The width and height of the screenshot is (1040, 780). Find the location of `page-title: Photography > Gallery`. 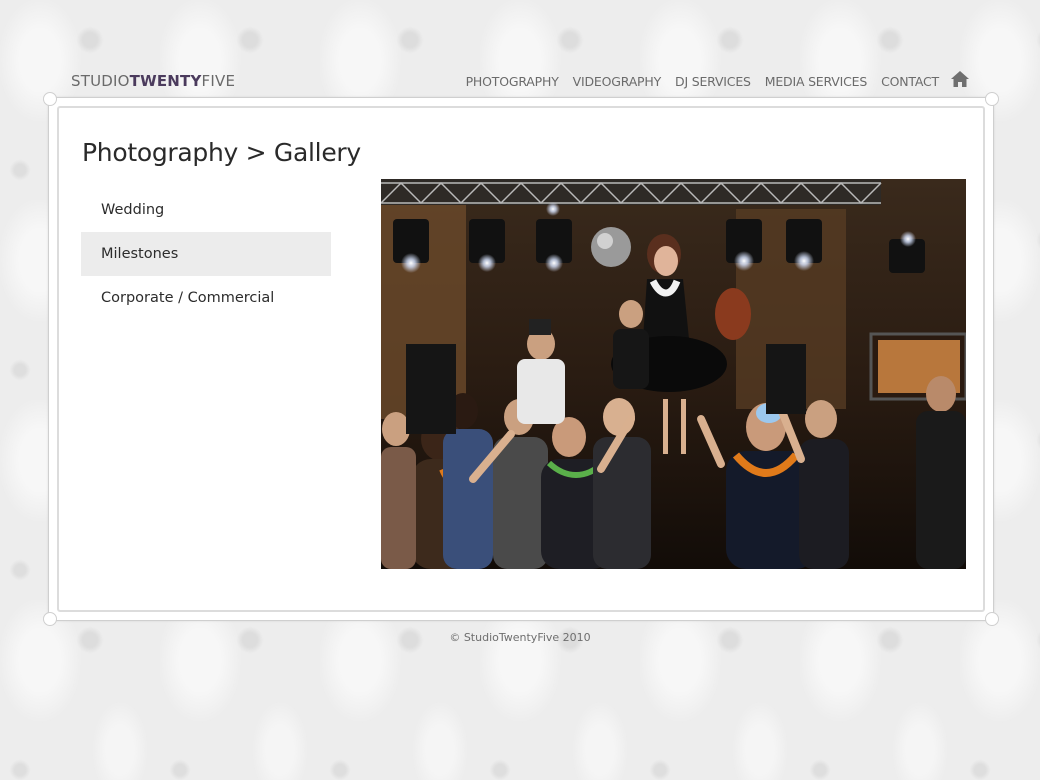

page-title: Photography > Gallery is located at coordinates (221, 152).